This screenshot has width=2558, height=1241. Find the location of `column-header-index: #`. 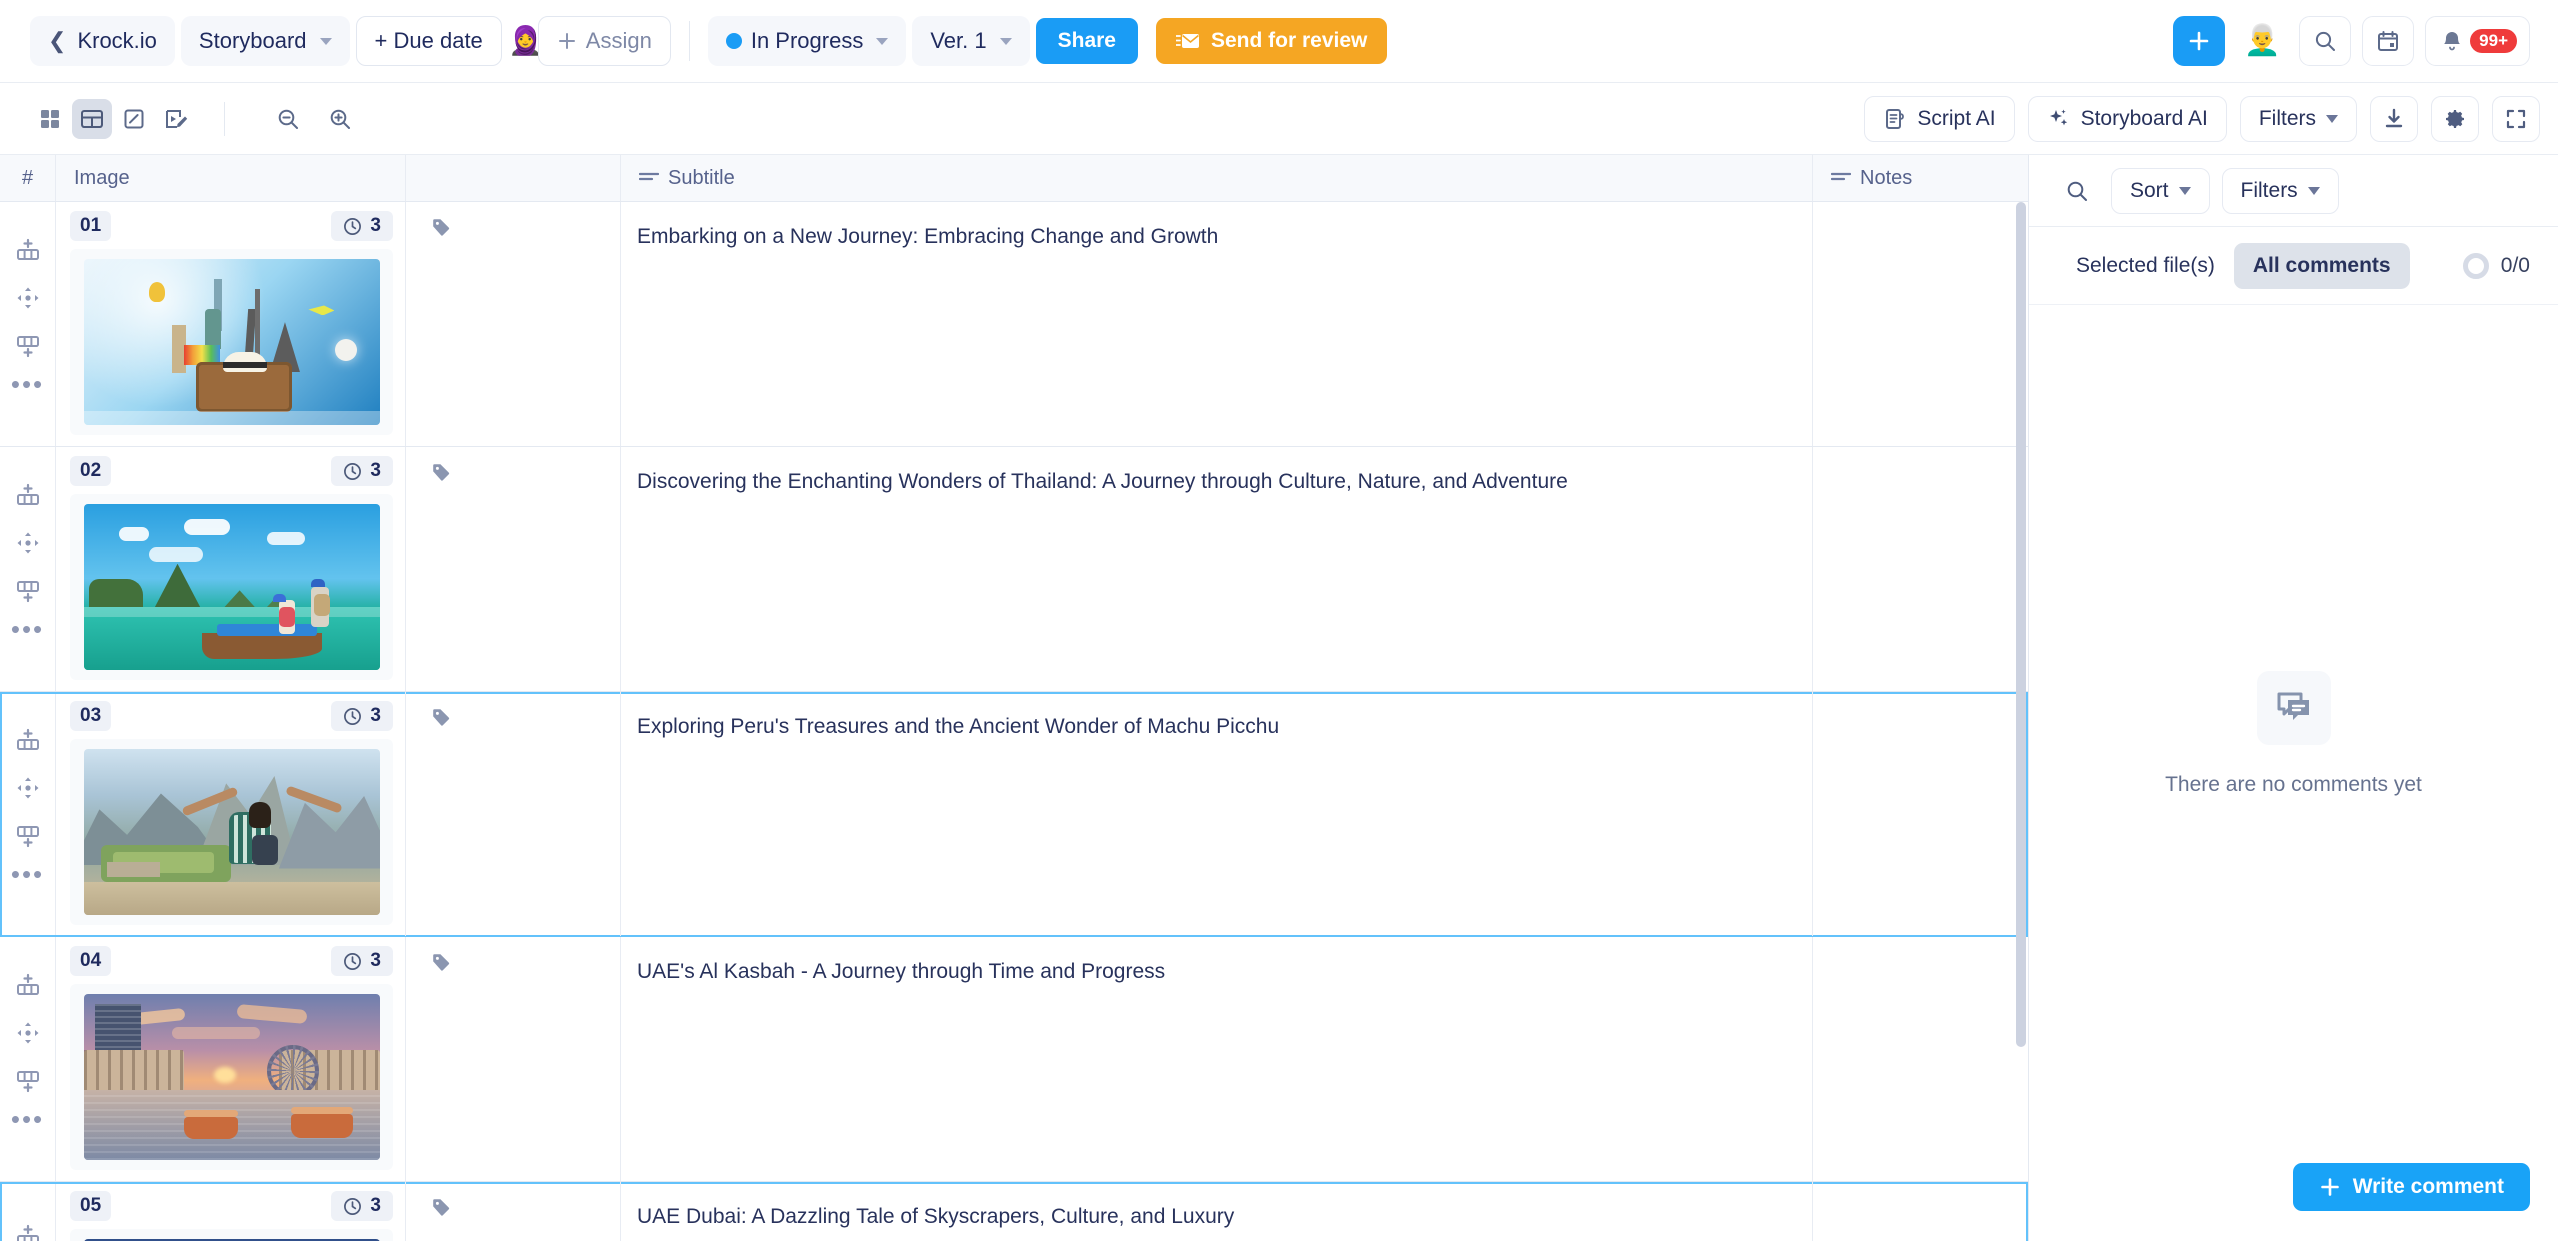

column-header-index: # is located at coordinates (28, 178).